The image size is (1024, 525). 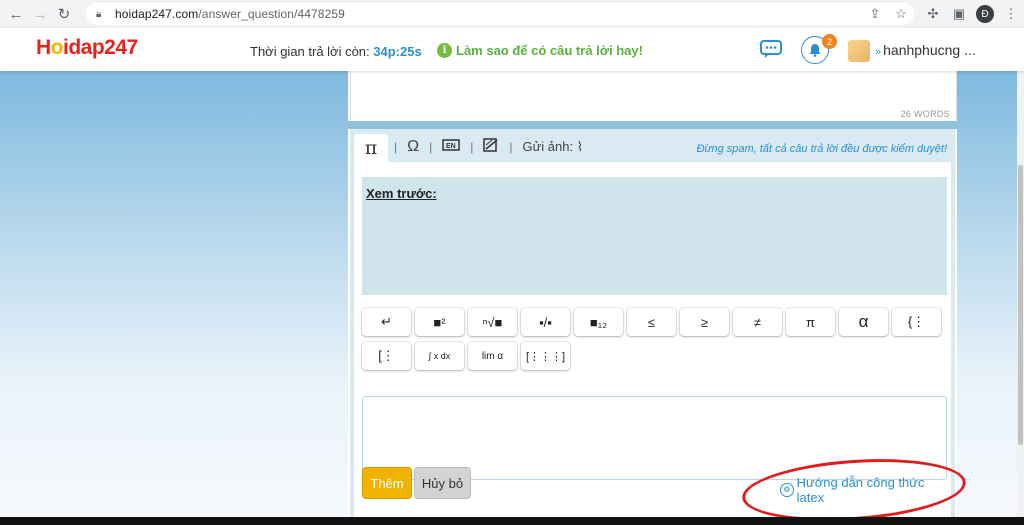 I want to click on matrix-button: [⋮⋮⋮], so click(x=545, y=356).